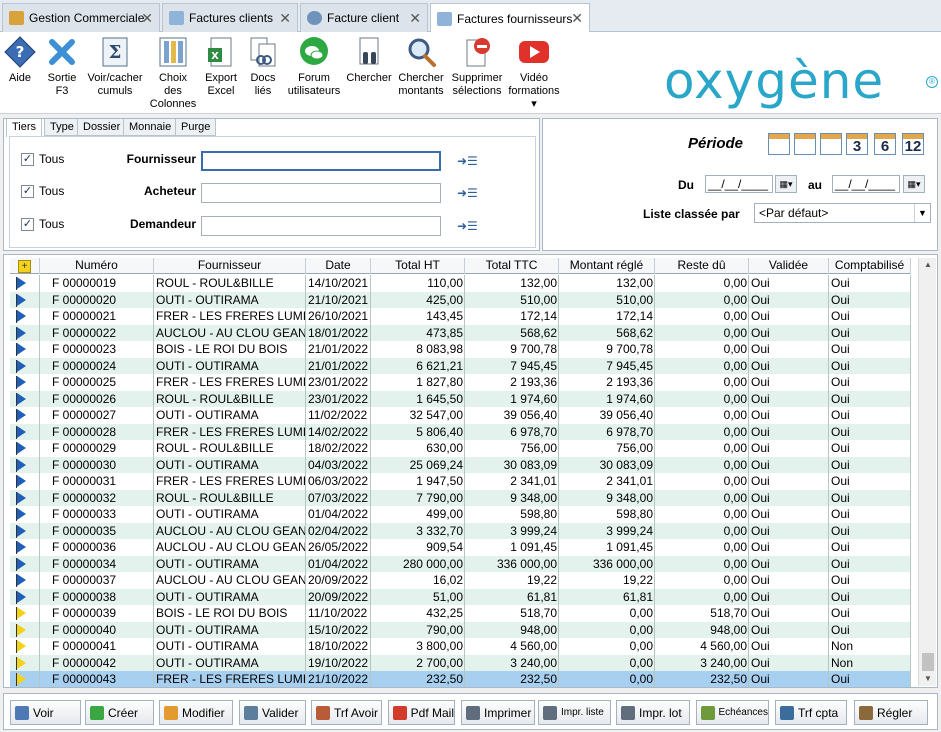 This screenshot has height=732, width=941. Describe the element at coordinates (24, 128) in the screenshot. I see `filter-tab-tiers: Tiers` at that location.